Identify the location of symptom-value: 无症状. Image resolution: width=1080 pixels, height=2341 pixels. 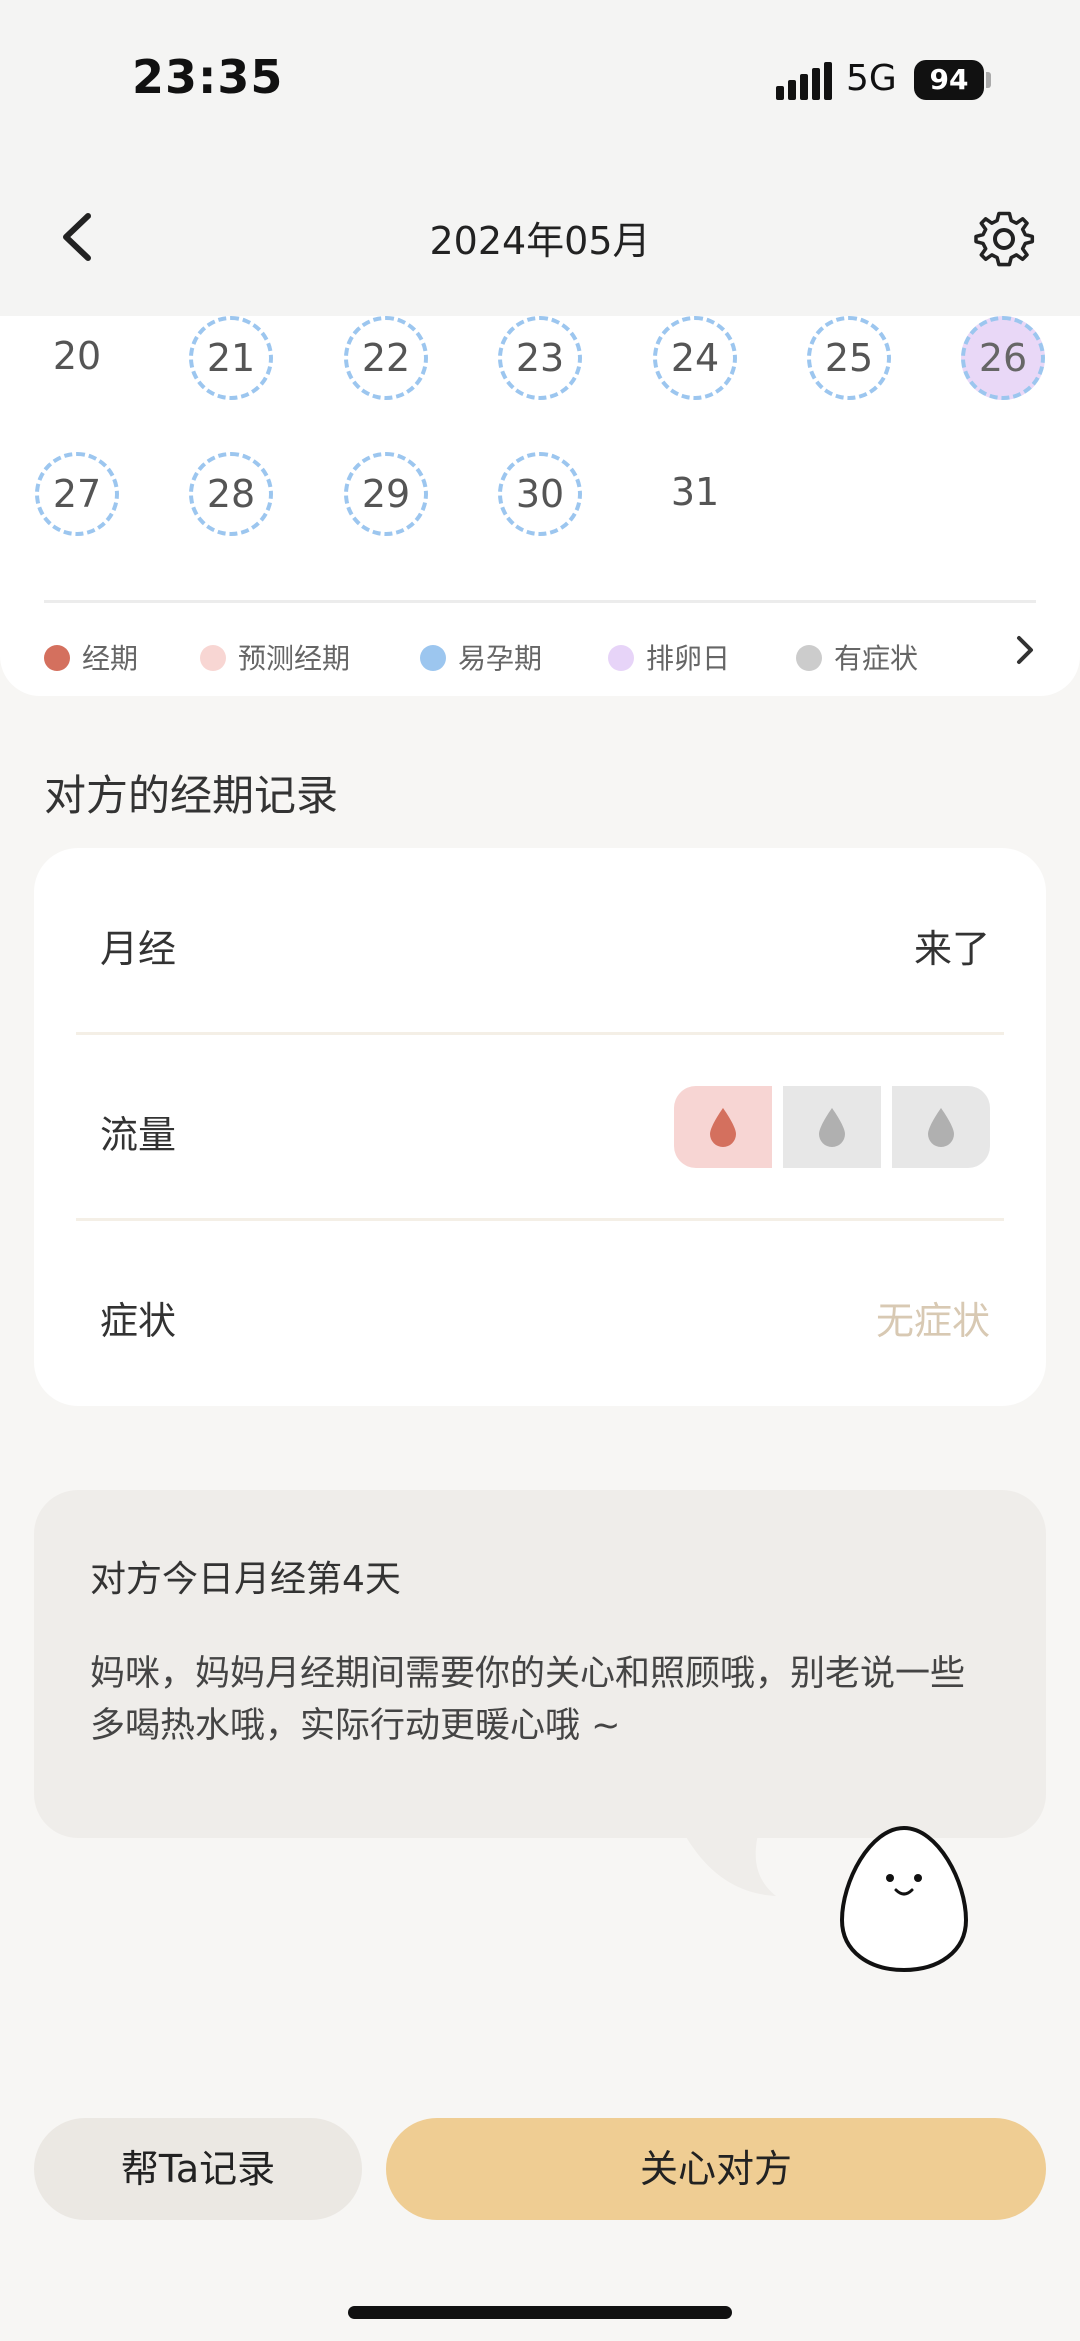
(933, 1317).